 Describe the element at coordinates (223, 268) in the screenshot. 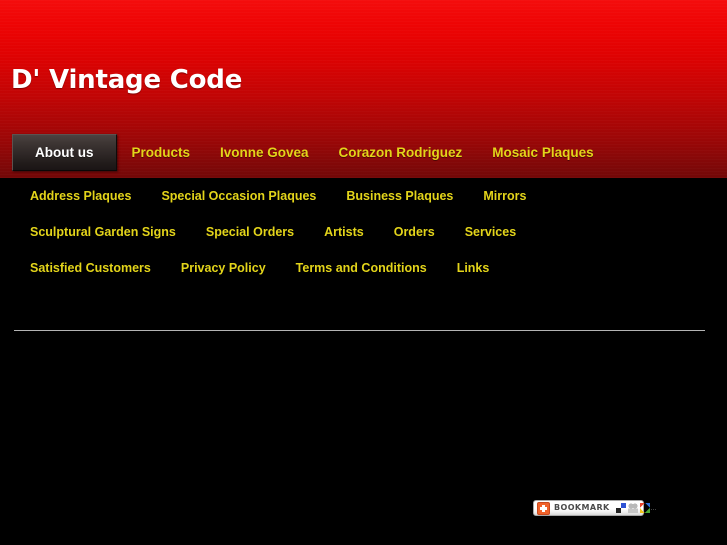

I see `nav-link-privacy-policy: Privacy Policy` at that location.